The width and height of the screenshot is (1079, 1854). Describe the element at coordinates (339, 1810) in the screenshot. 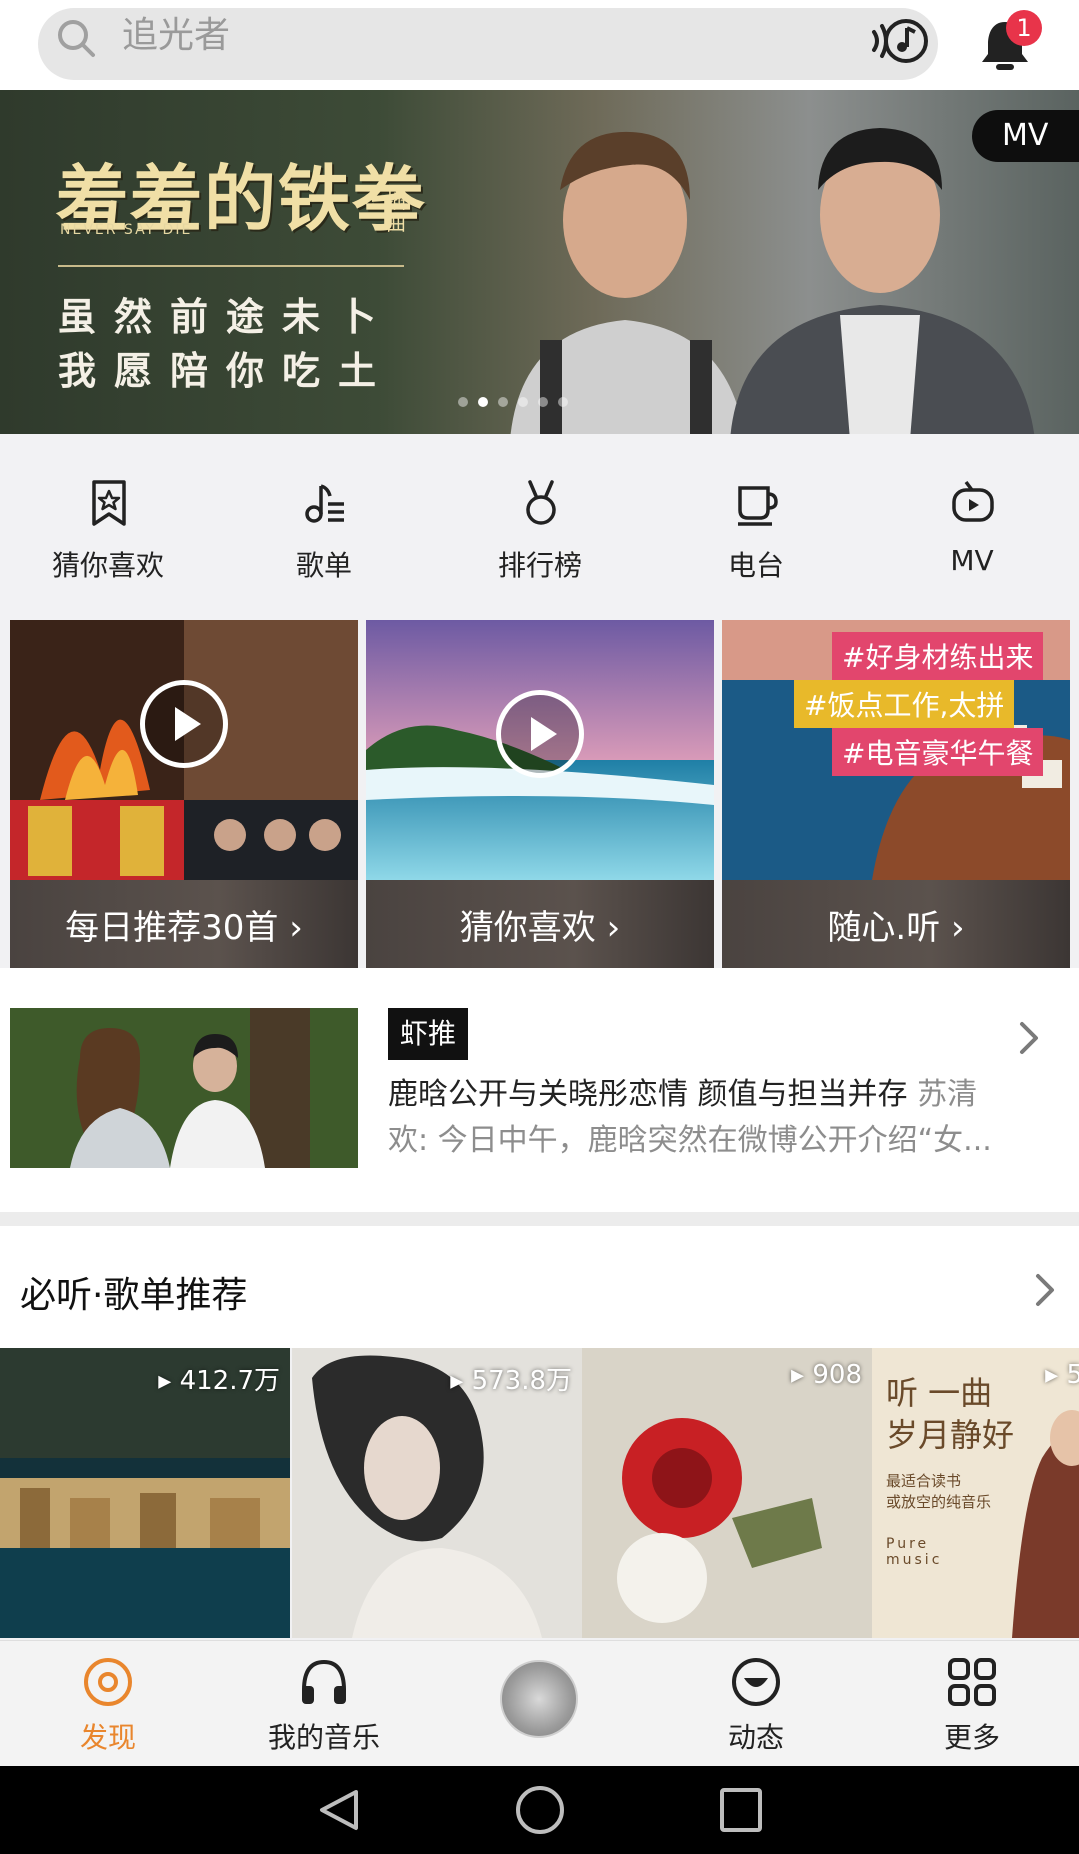

I see `back-icon` at that location.